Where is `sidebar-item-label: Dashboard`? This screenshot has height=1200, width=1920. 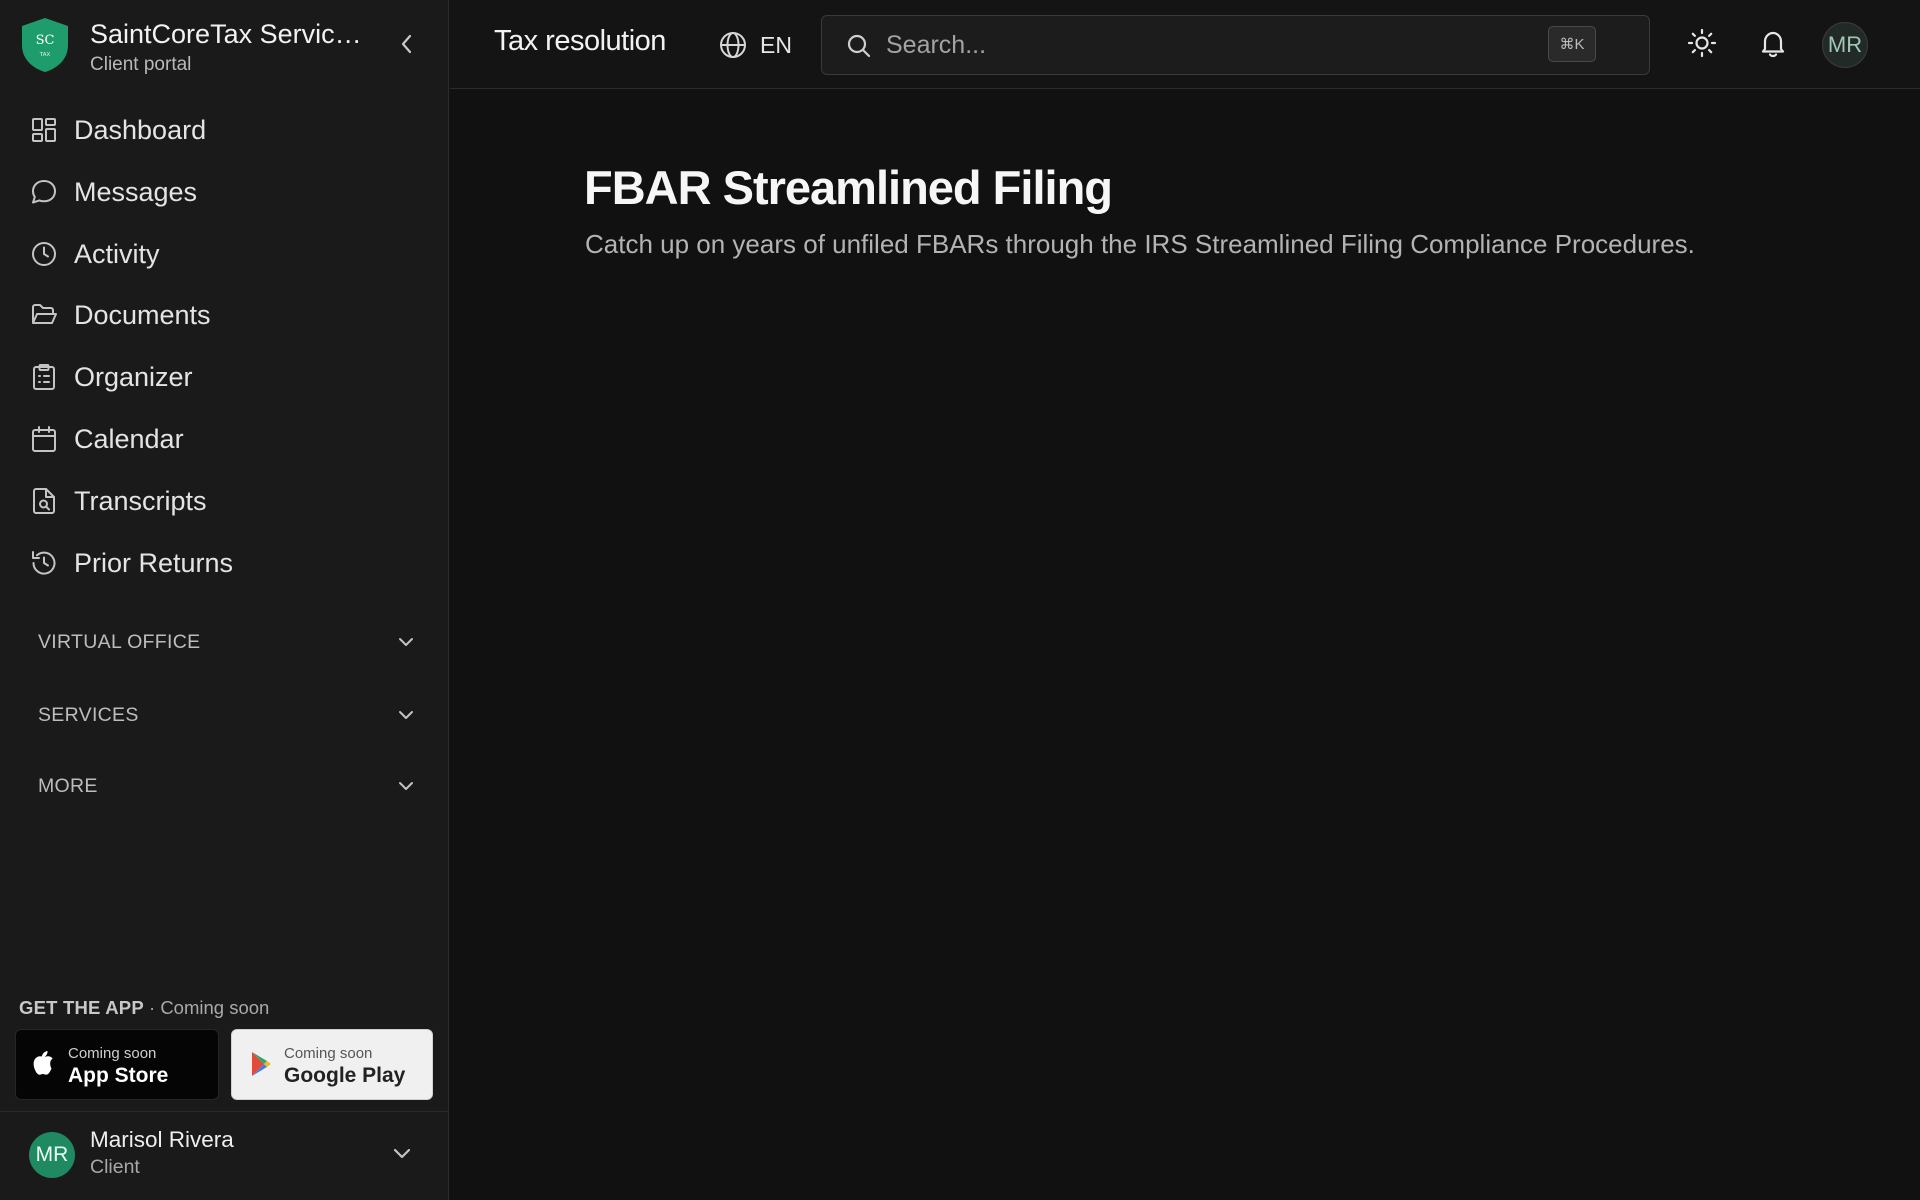
sidebar-item-label: Dashboard is located at coordinates (140, 129).